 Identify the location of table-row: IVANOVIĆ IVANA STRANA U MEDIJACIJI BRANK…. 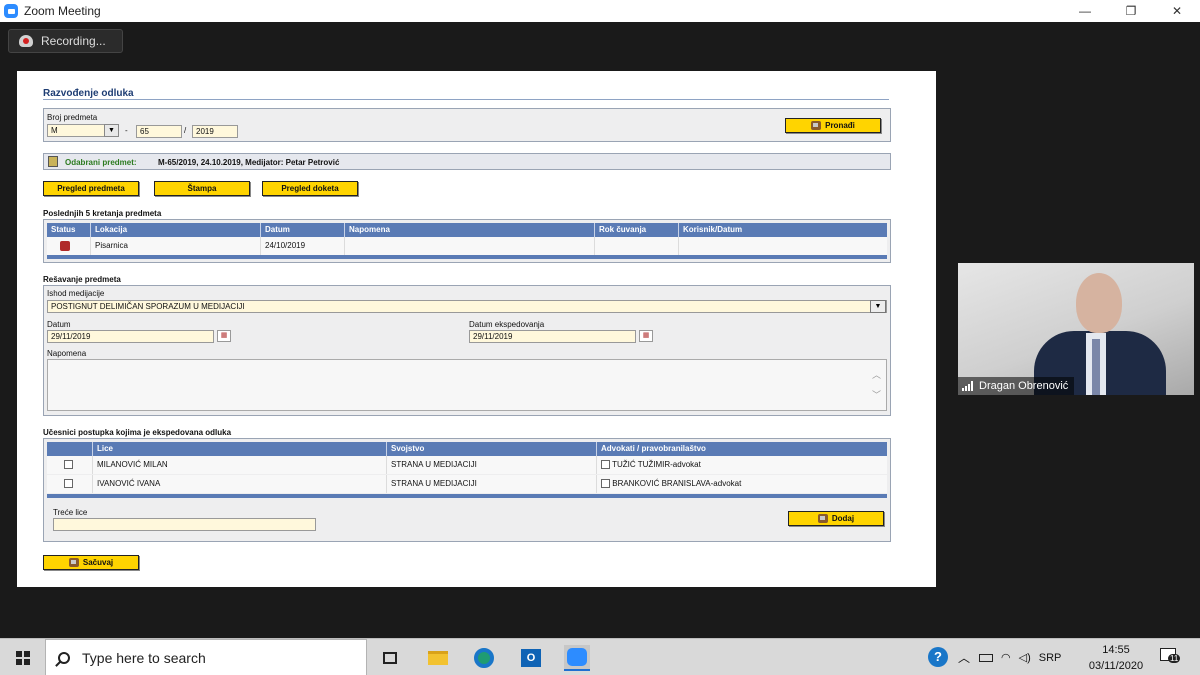
(467, 484).